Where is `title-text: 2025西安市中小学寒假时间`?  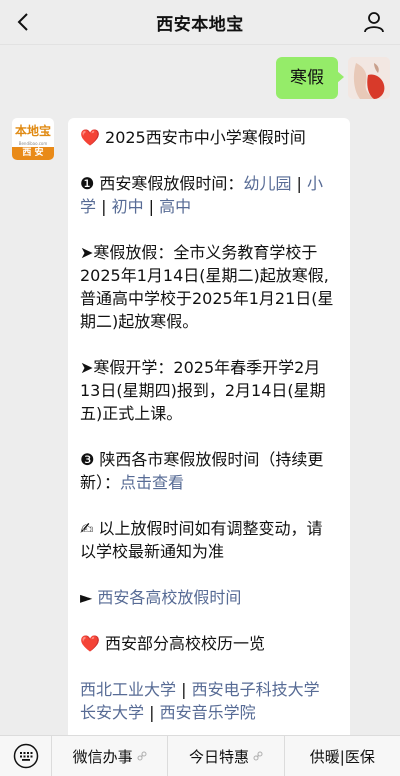 title-text: 2025西安市中小学寒假时间 is located at coordinates (202, 137).